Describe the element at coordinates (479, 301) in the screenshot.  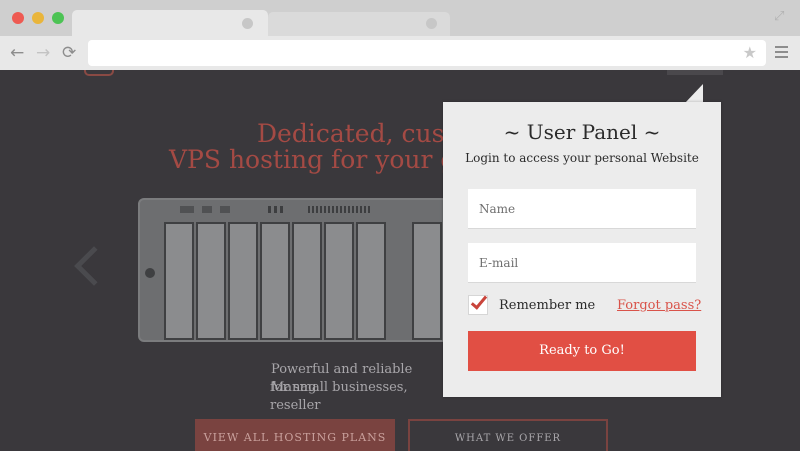
I see `checkmark-icon` at that location.